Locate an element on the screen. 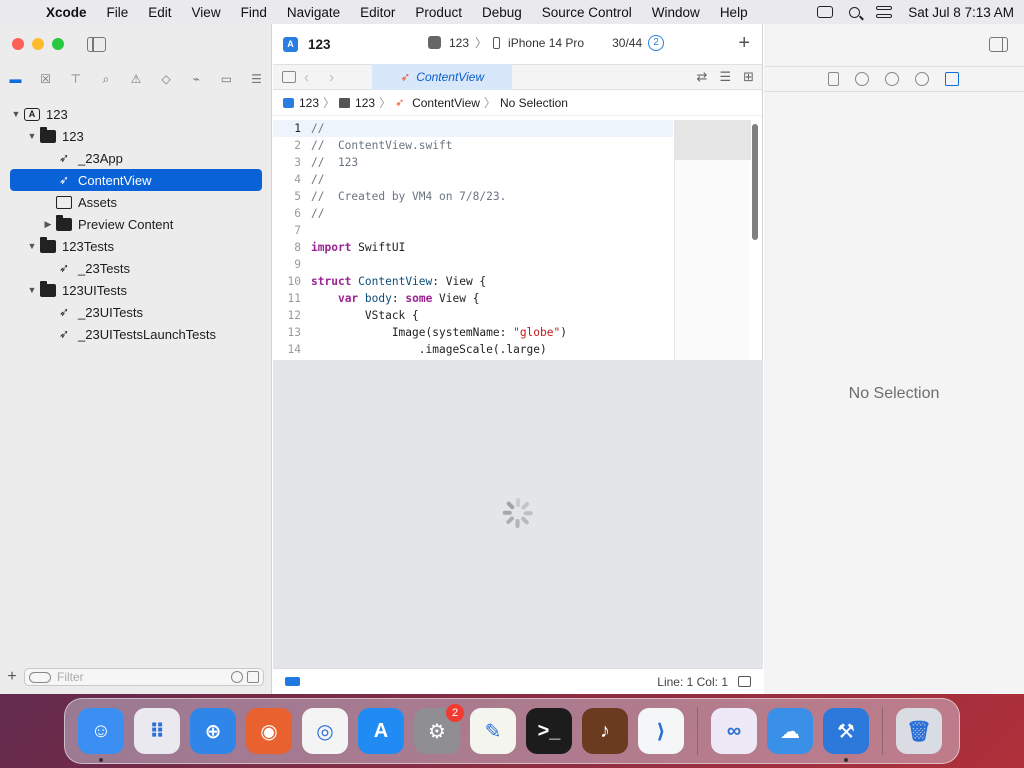 Image resolution: width=1024 pixels, height=768 pixels. tree-item: ▼ 123UITests is located at coordinates (136, 290).